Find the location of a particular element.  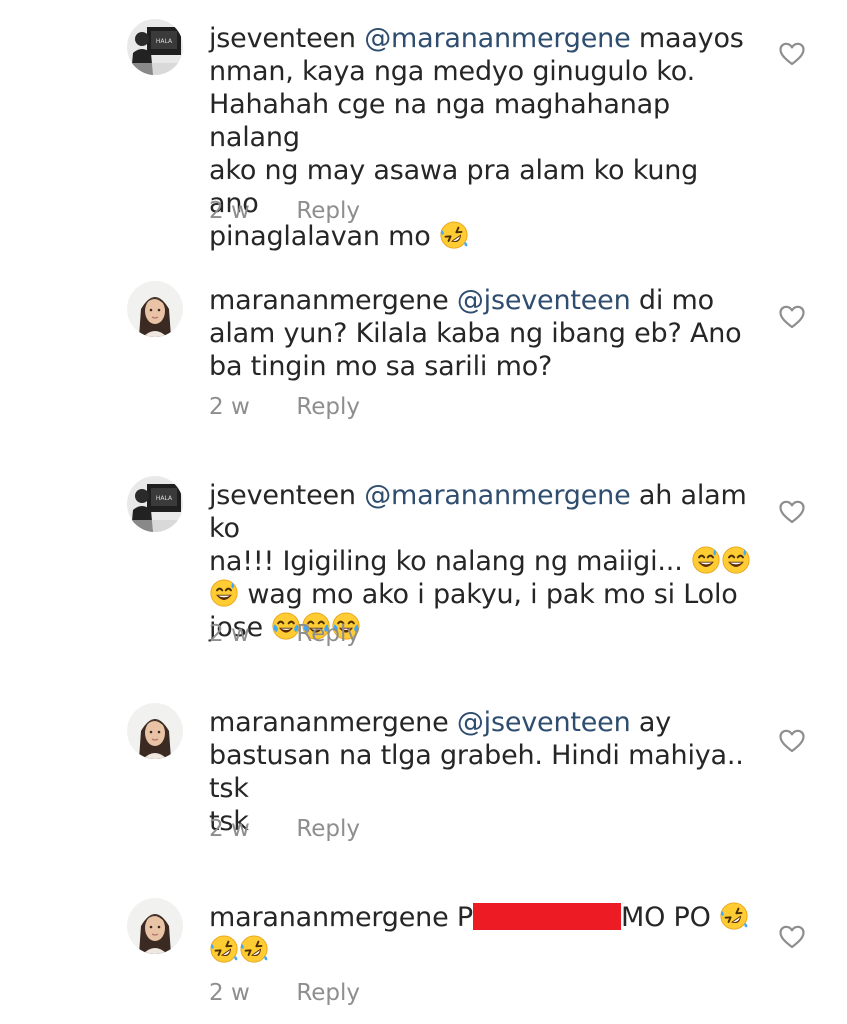

comment-text: marananmergene P MO PO is located at coordinates (481, 934).